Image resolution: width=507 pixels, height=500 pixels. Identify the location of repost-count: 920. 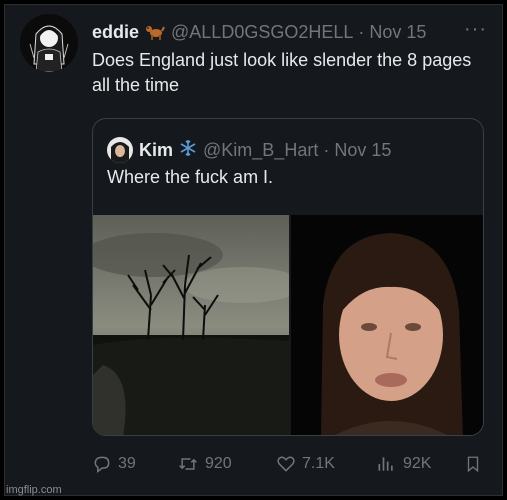
(218, 463).